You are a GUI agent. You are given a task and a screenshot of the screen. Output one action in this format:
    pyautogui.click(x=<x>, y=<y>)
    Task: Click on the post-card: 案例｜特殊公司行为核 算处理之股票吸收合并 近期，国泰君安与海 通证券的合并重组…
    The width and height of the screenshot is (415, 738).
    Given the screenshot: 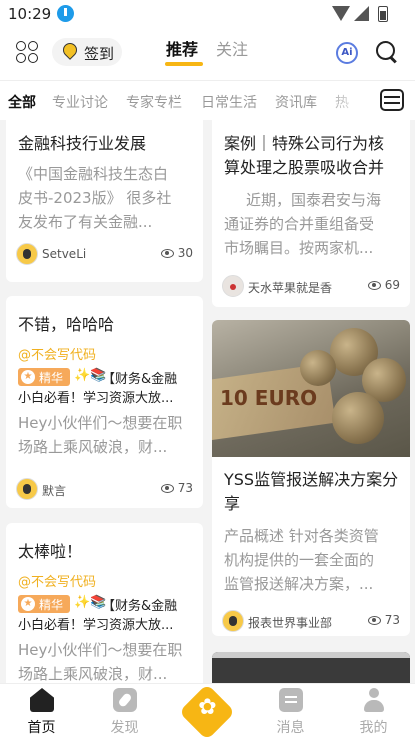 What is the action you would take?
    pyautogui.click(x=311, y=213)
    